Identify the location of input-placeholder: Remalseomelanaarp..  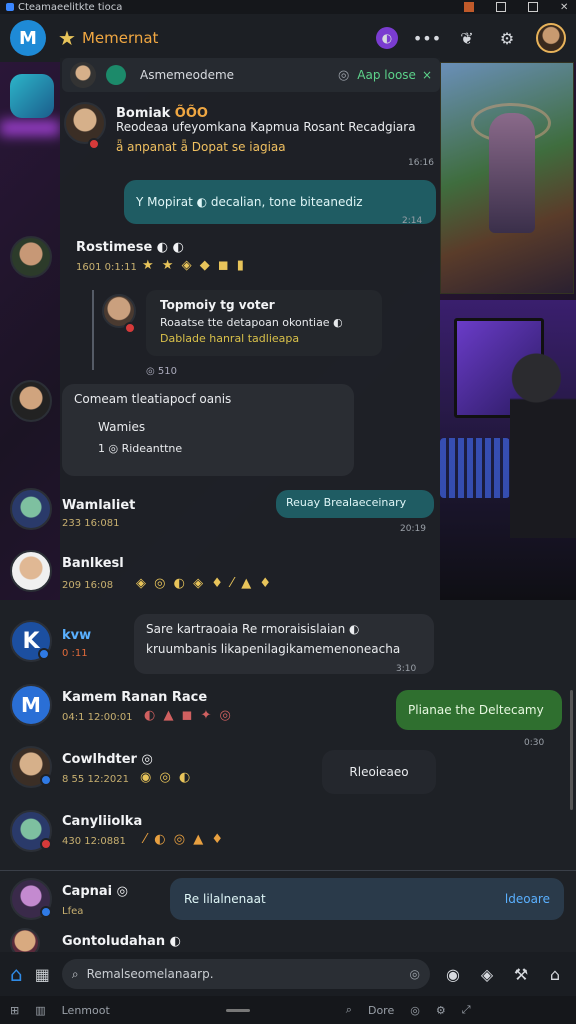
(150, 974).